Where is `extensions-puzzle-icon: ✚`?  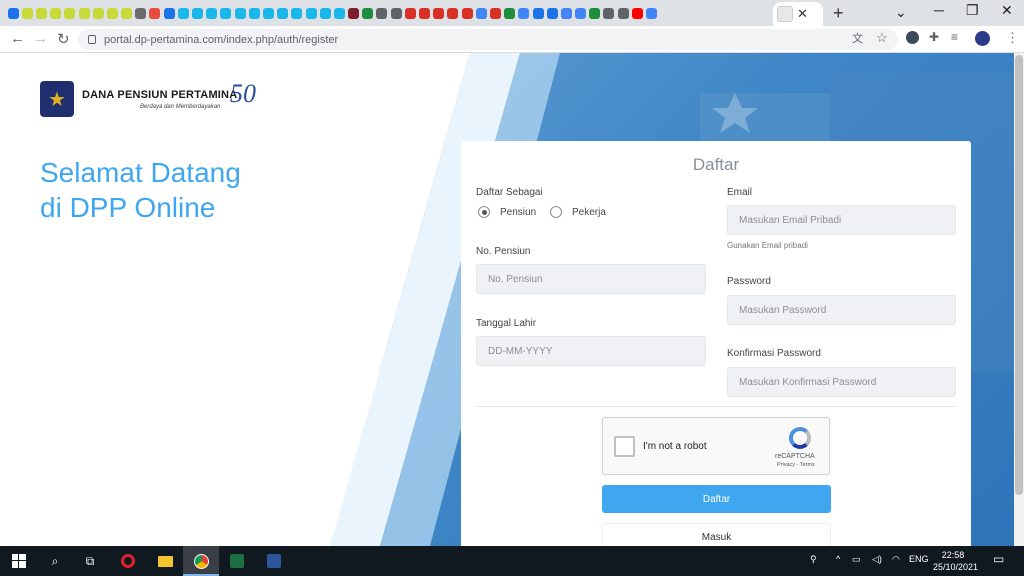
extensions-puzzle-icon: ✚ is located at coordinates (934, 37).